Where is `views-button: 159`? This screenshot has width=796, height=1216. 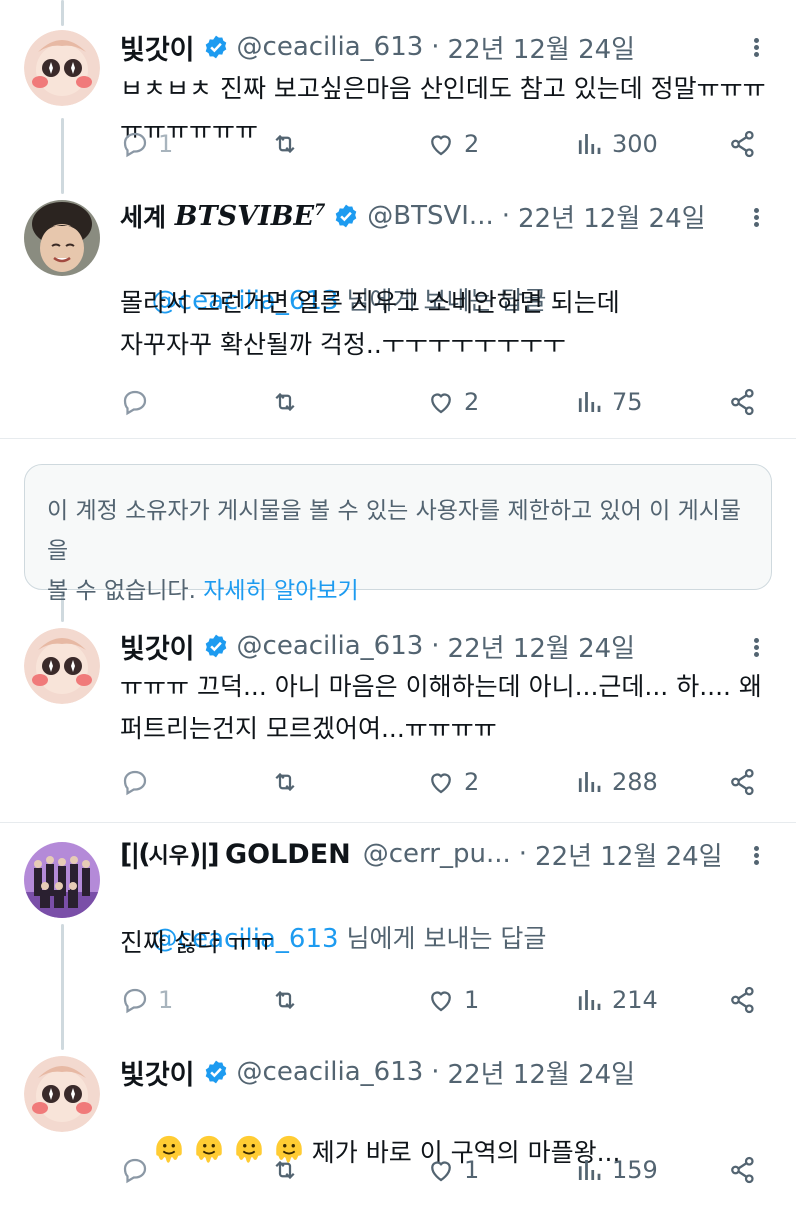 views-button: 159 is located at coordinates (616, 1170).